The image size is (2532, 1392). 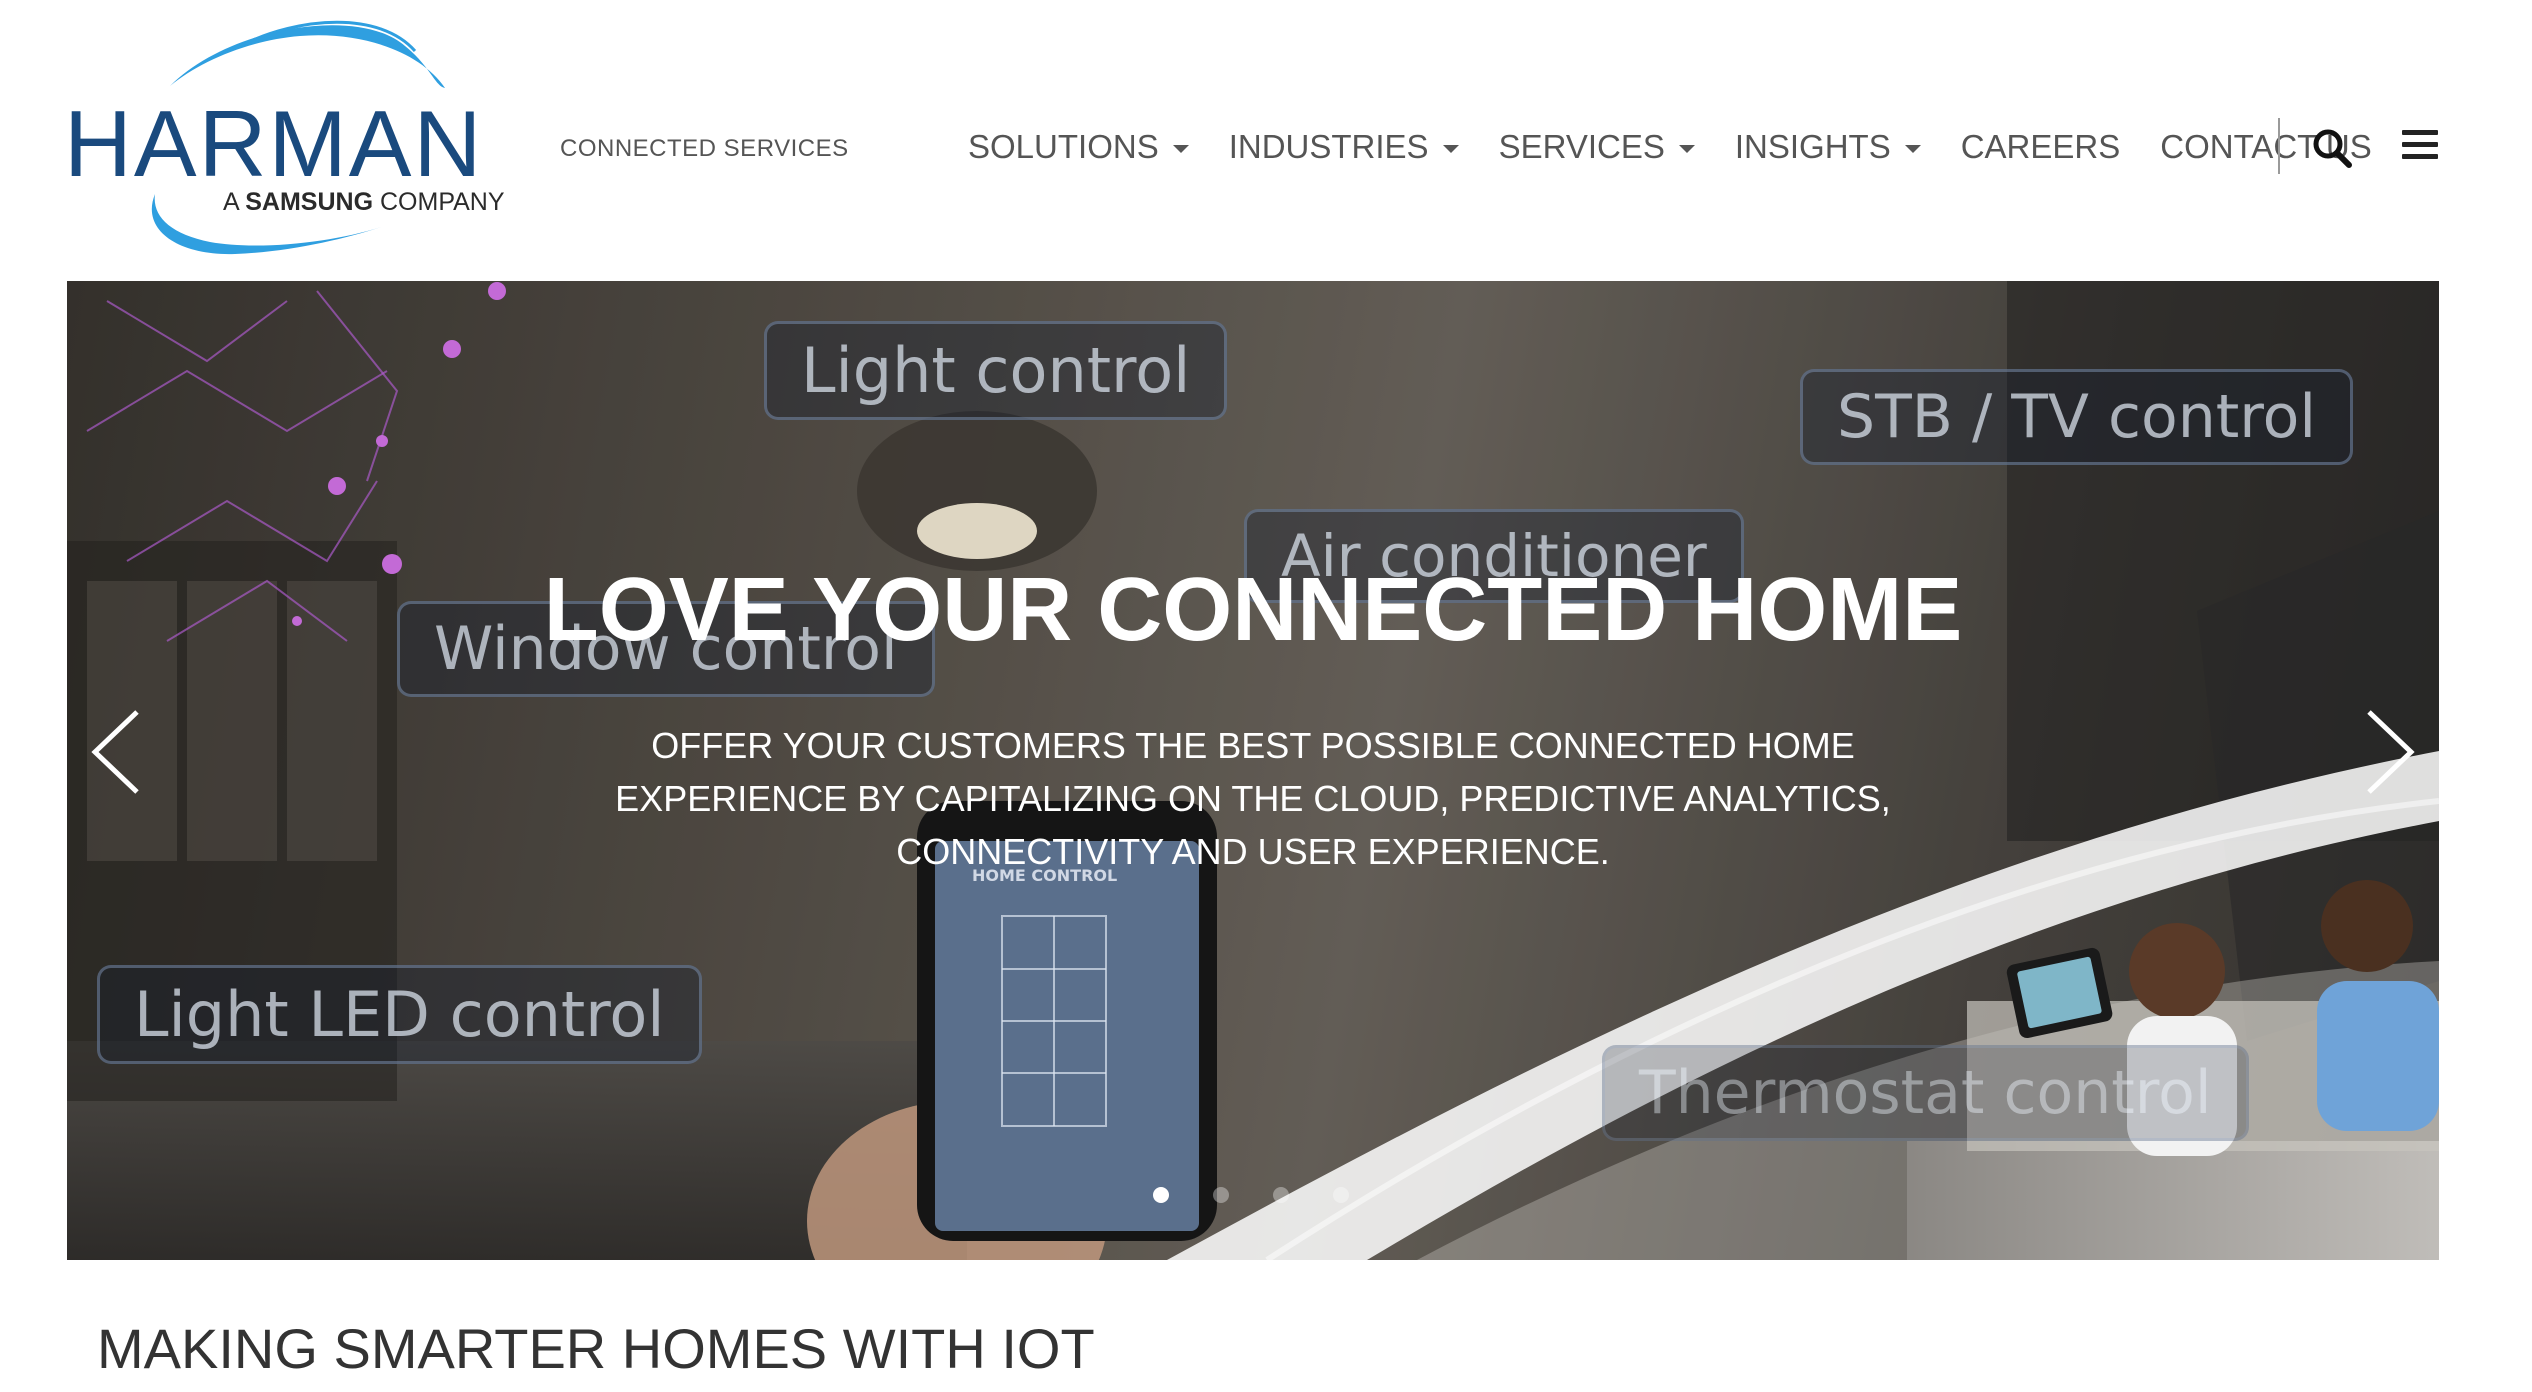 What do you see at coordinates (996, 370) in the screenshot?
I see `bubble-light-control: Light control` at bounding box center [996, 370].